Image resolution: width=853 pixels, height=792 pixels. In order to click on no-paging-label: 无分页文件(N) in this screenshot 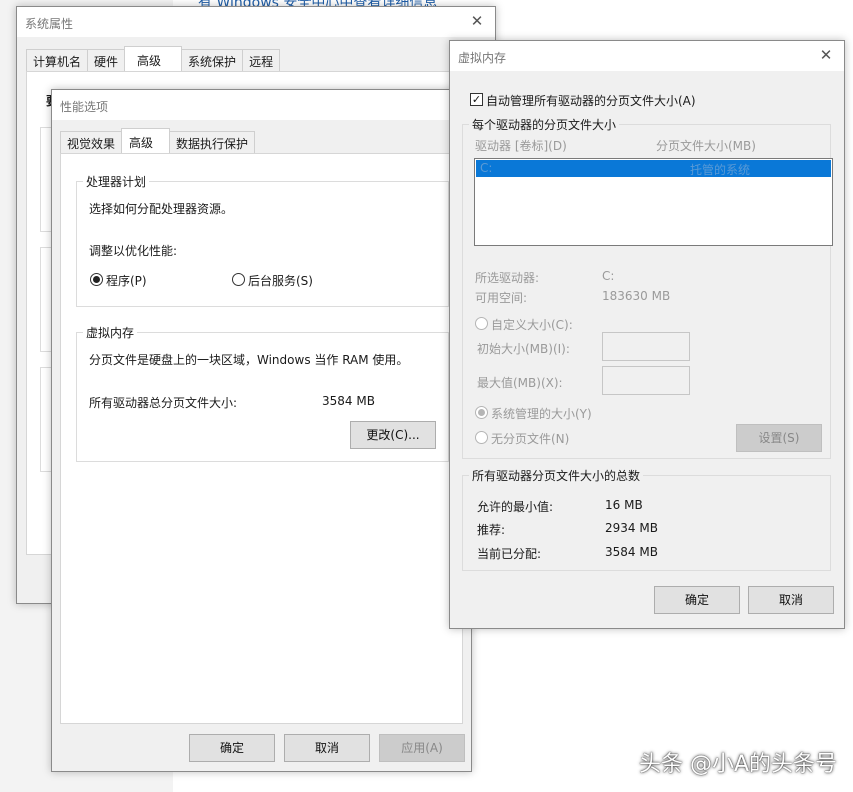, I will do `click(530, 438)`.